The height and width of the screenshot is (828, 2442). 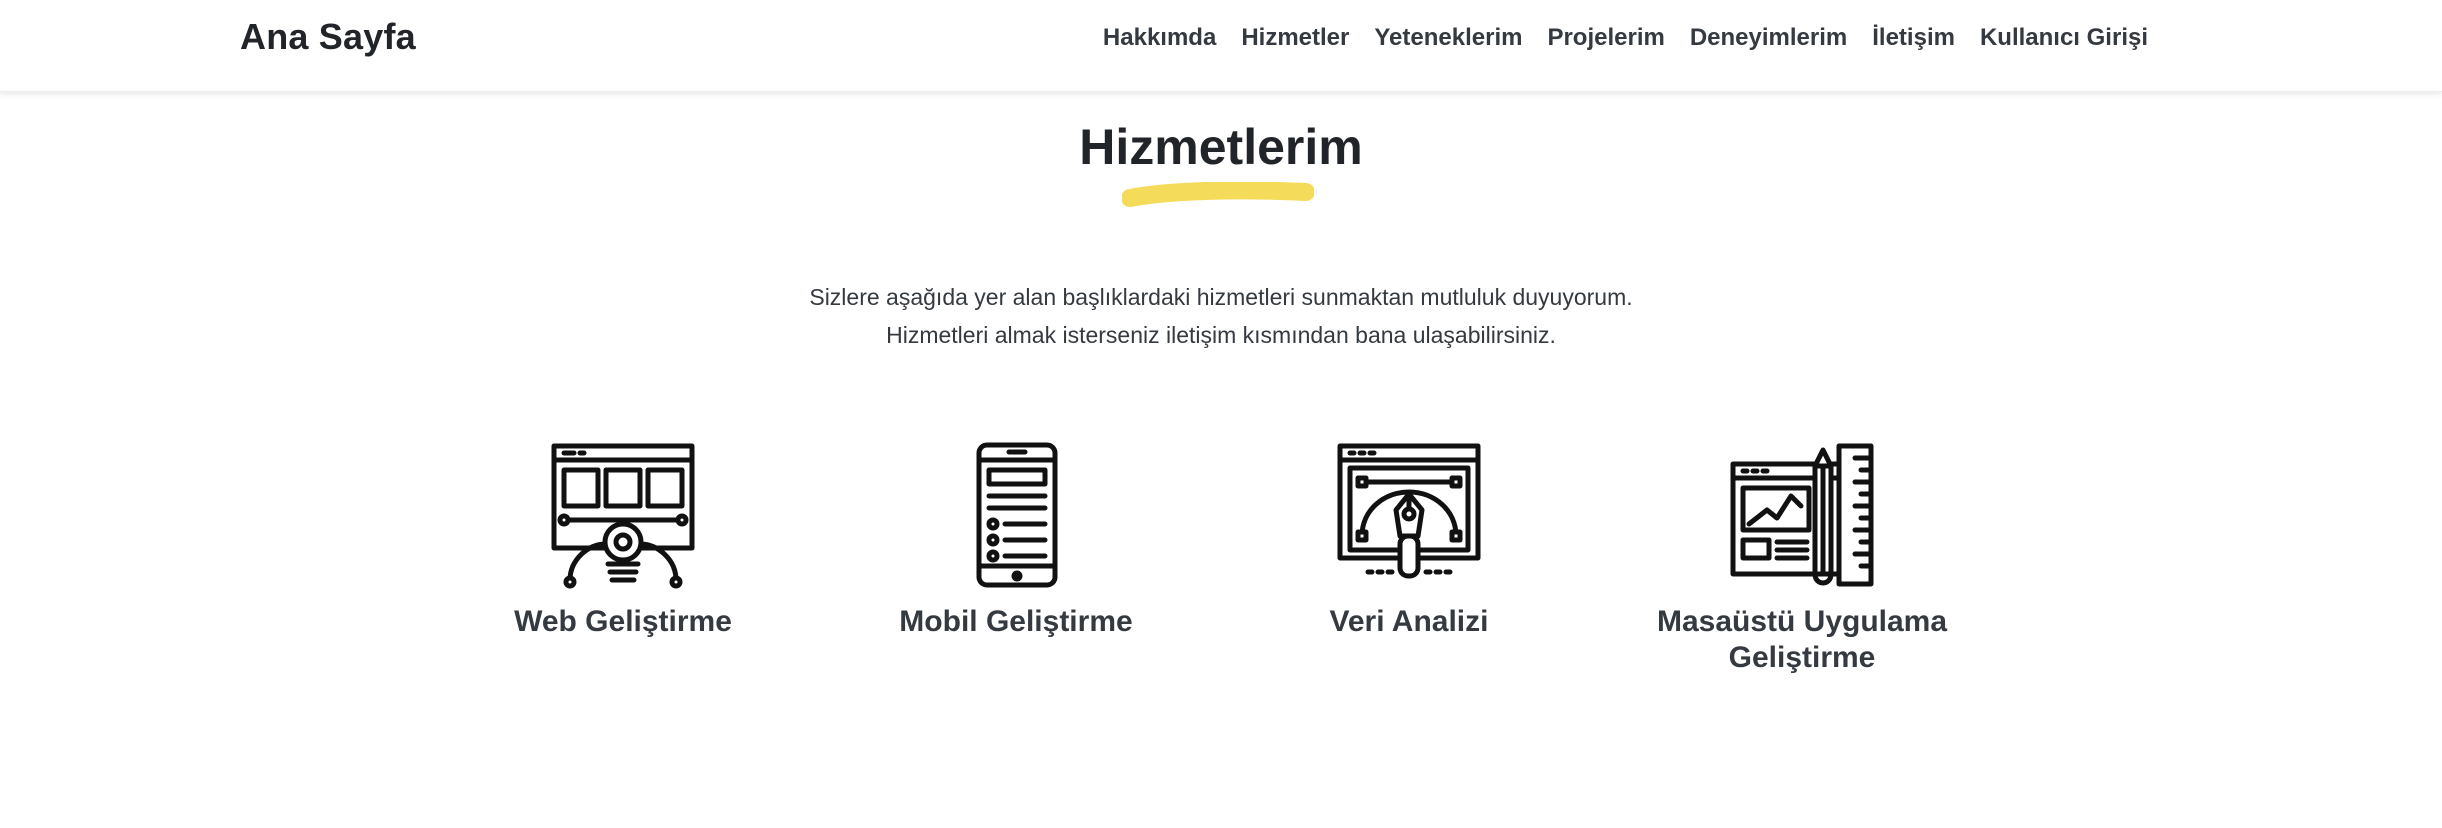 What do you see at coordinates (1016, 621) in the screenshot?
I see `service-title: Mobil Geliştirme` at bounding box center [1016, 621].